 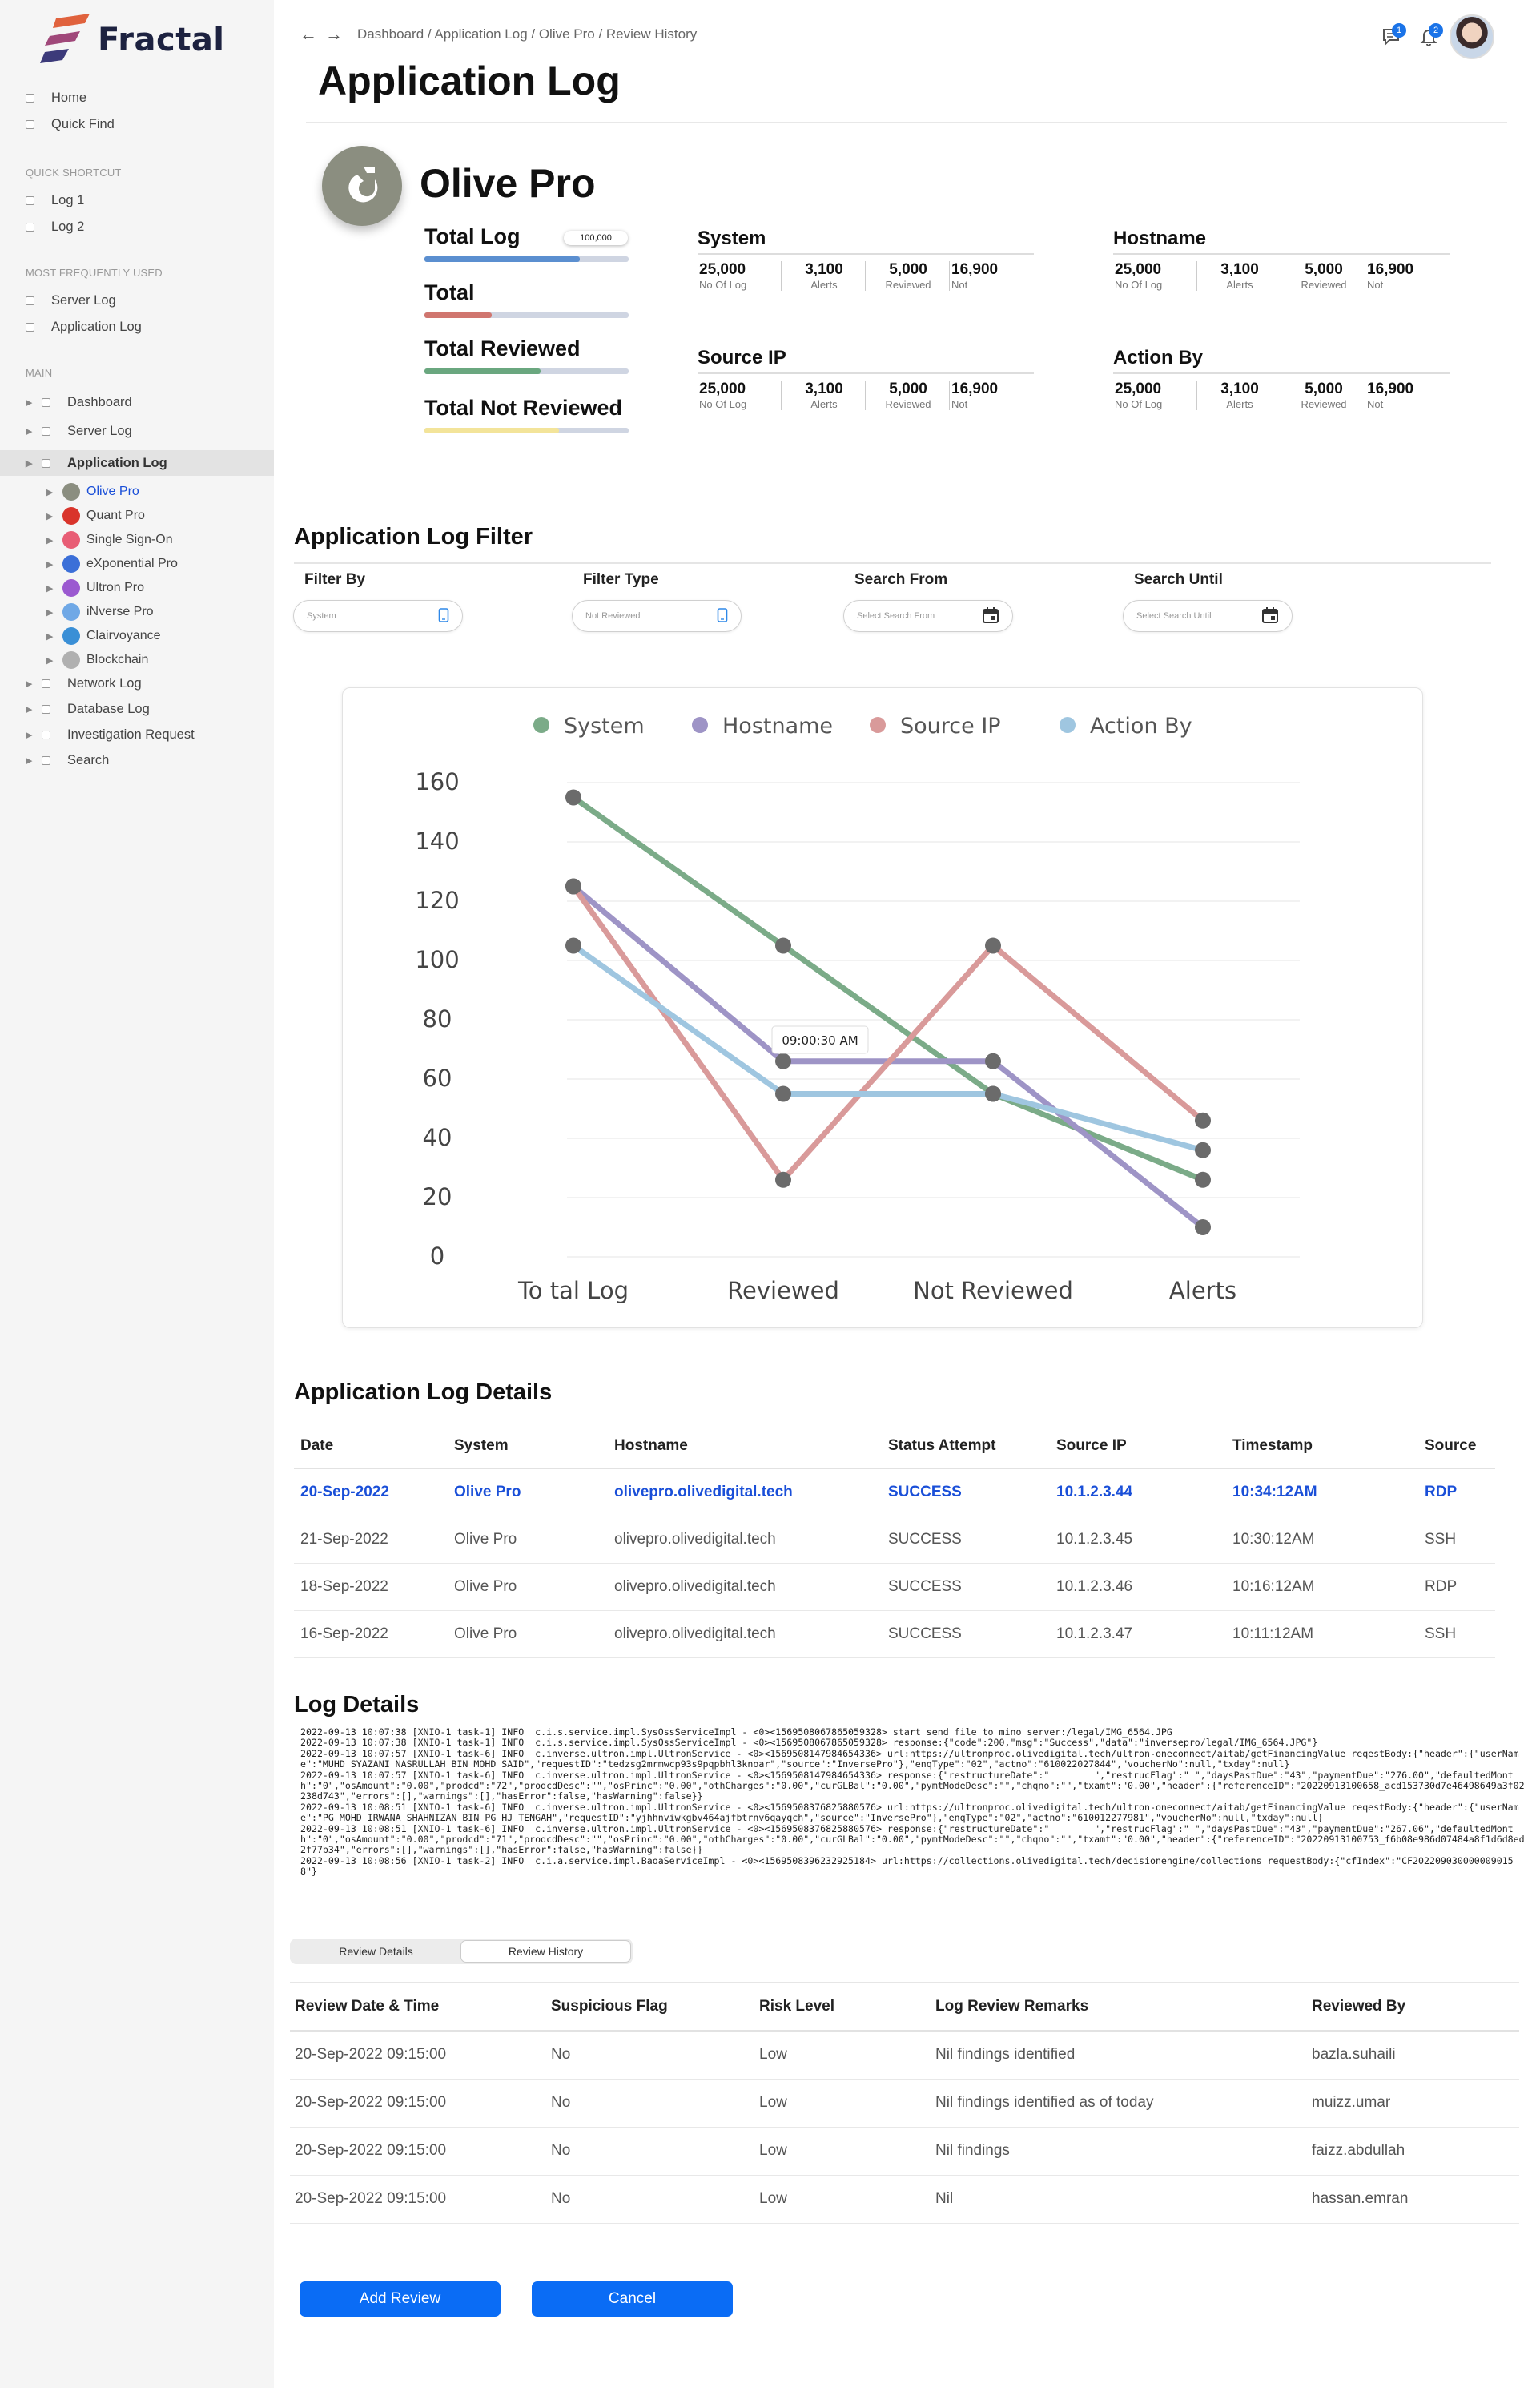 I want to click on sidebar-item-application-log: ▶ Application Log, so click(x=96, y=463).